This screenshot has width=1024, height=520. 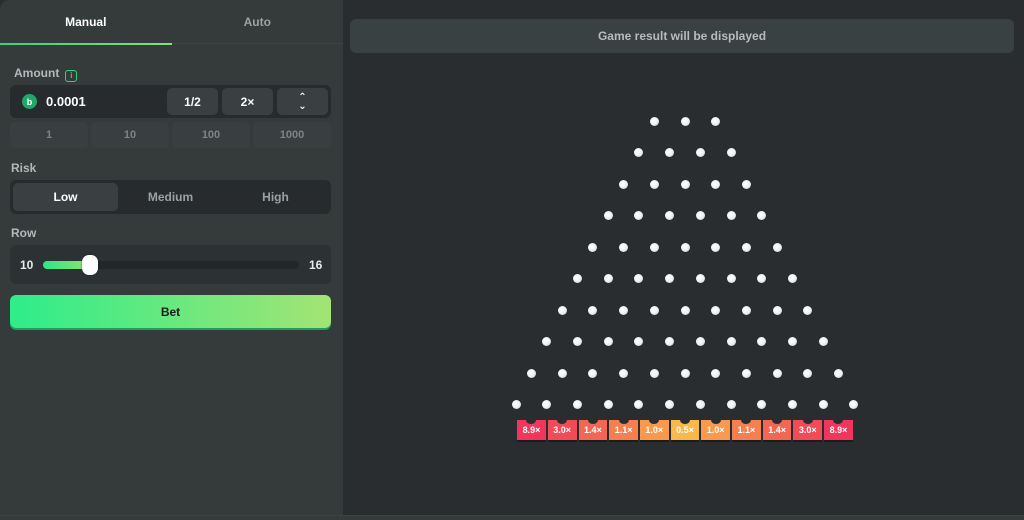 I want to click on tab-manual: Manual, so click(x=86, y=22).